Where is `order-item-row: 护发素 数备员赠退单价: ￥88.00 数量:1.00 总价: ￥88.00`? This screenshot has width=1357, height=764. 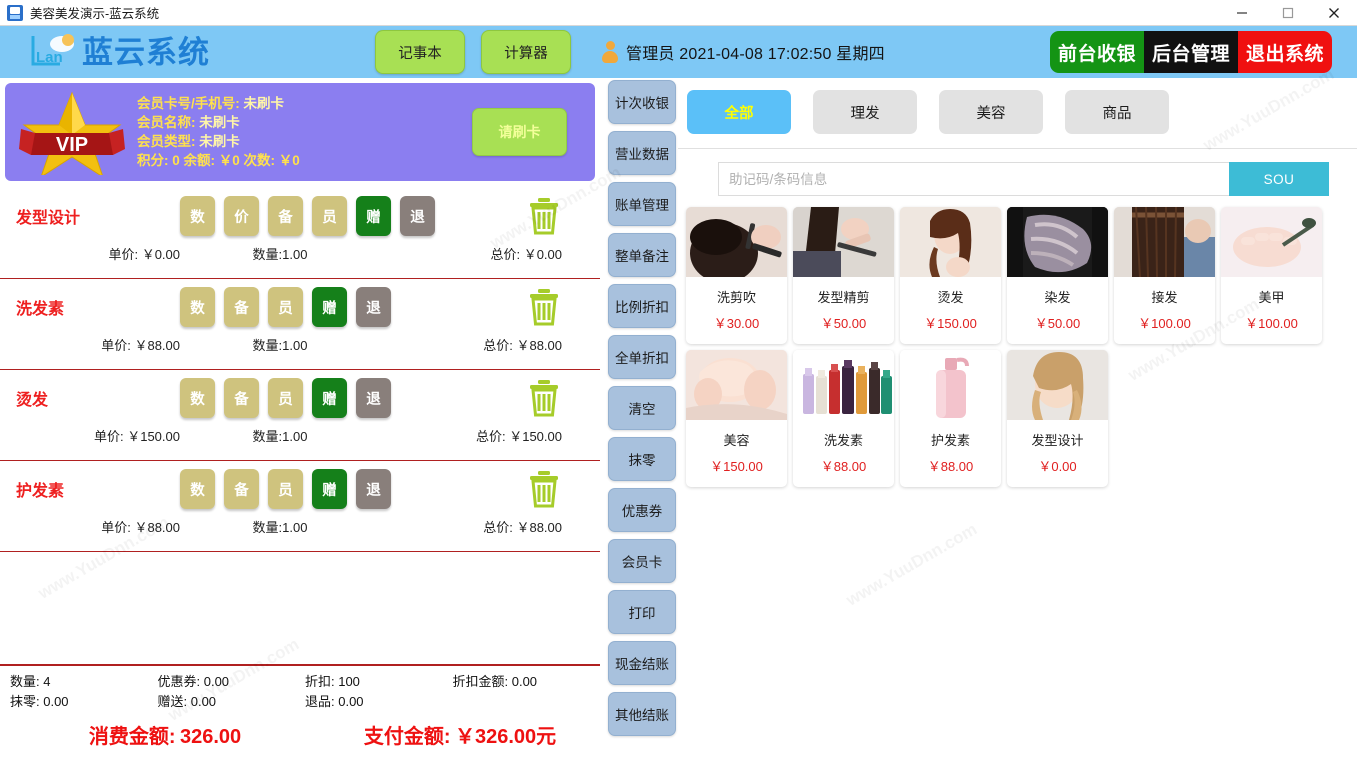 order-item-row: 护发素 数备员赠退单价: ￥88.00 数量:1.00 总价: ￥88.00 is located at coordinates (300, 506).